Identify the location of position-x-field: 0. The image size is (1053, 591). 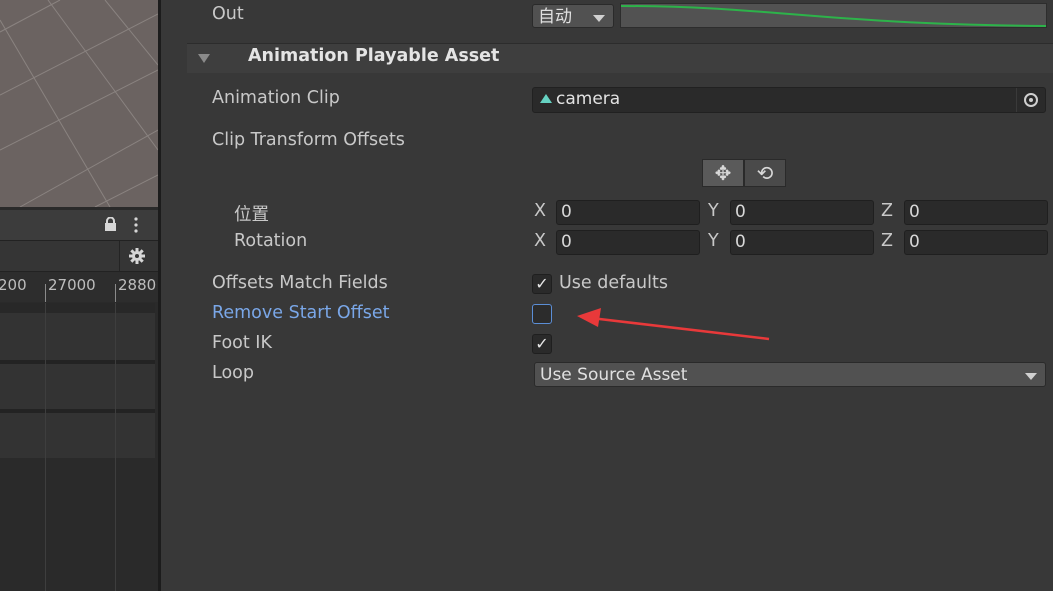
(628, 212).